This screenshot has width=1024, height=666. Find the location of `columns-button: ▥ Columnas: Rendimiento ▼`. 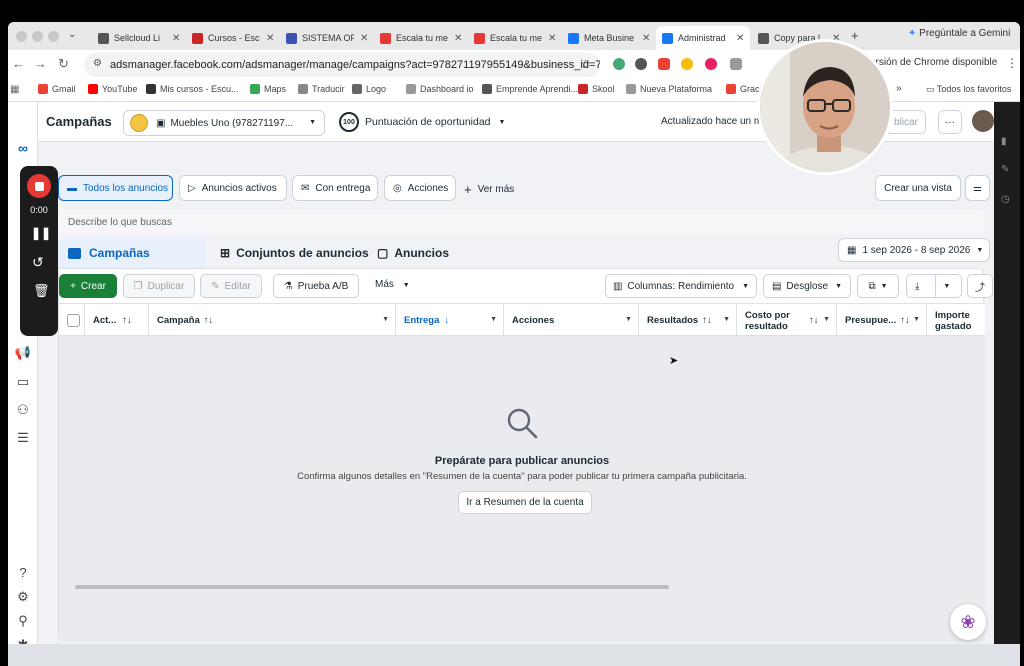

columns-button: ▥ Columnas: Rendimiento ▼ is located at coordinates (681, 286).